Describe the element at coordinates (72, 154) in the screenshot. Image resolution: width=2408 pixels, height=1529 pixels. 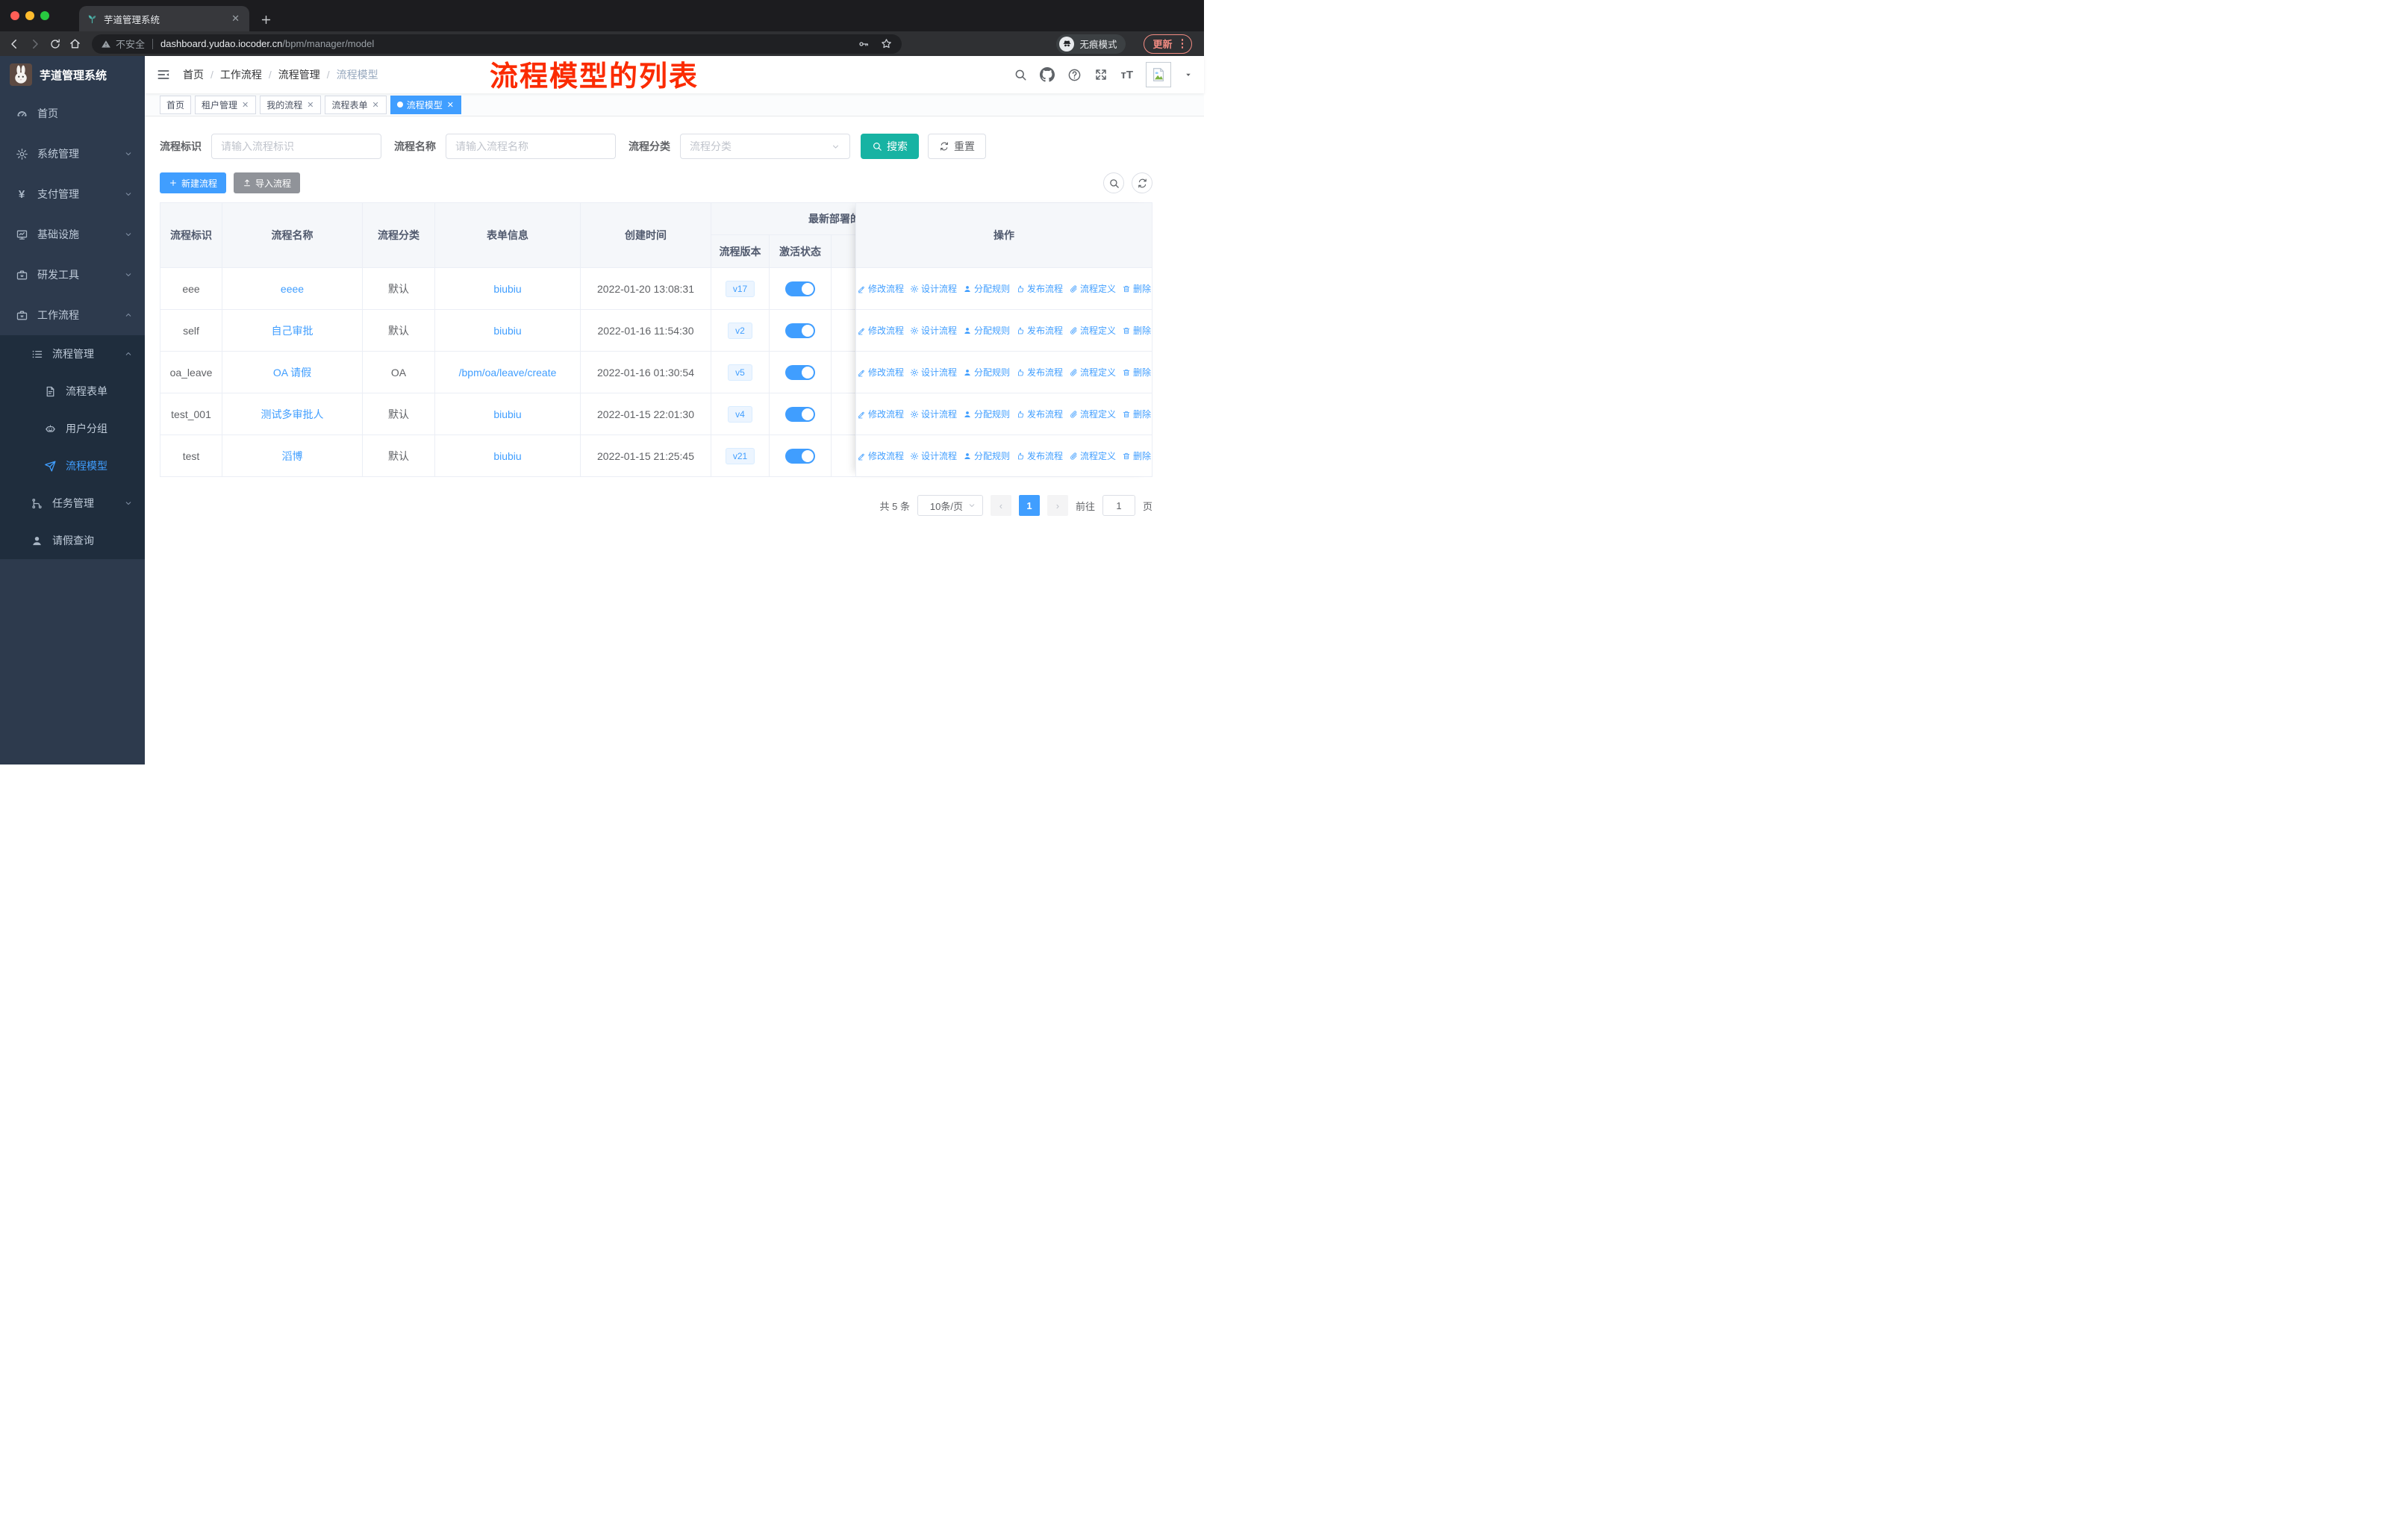
I see `sidebar-item-系统管理: 系统管理` at that location.